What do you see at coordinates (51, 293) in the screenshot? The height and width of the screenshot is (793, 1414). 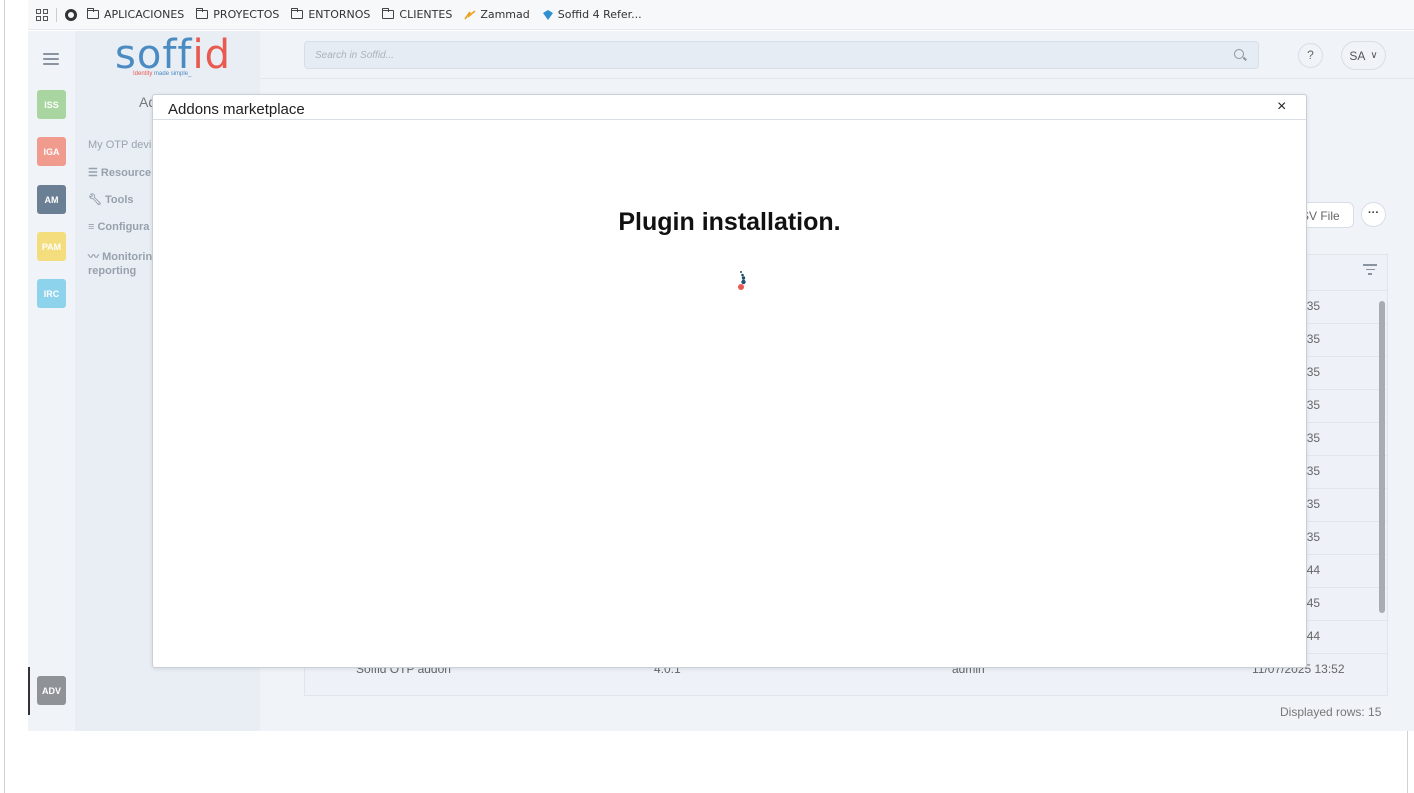 I see `rail-item-irc: IRC` at bounding box center [51, 293].